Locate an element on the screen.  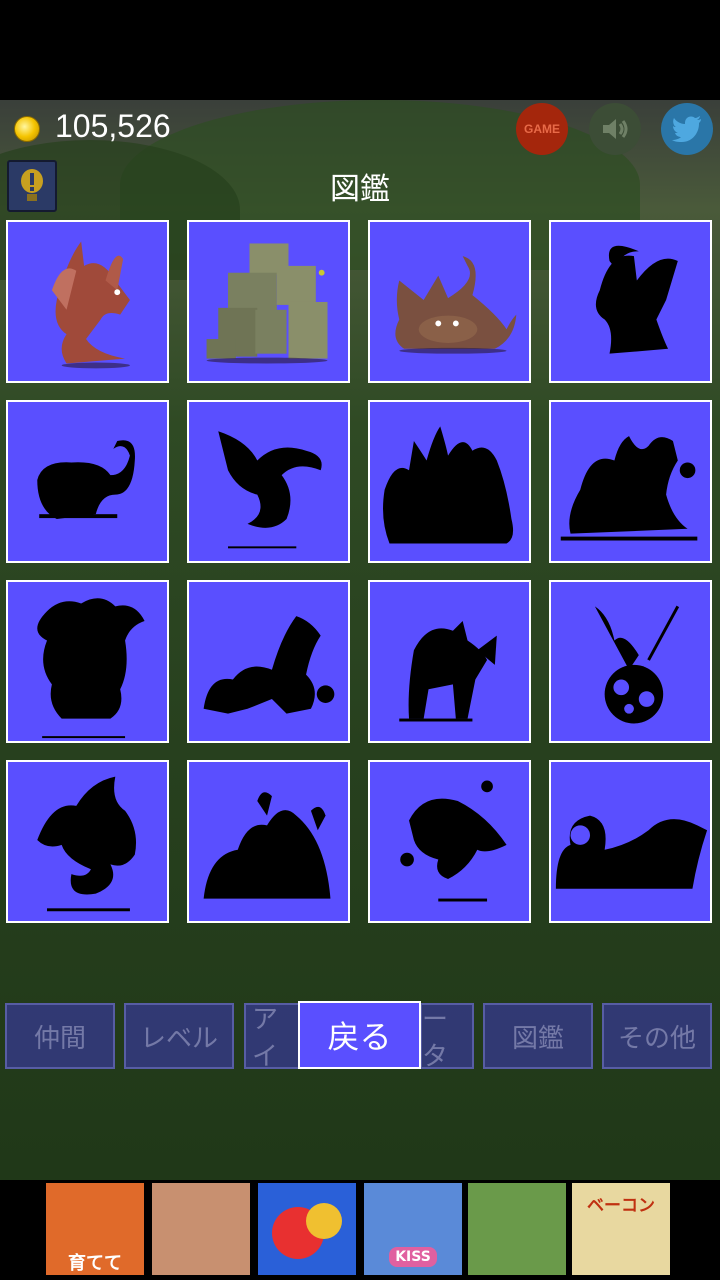
phoenix-silhouette-icon is located at coordinates (270, 490).